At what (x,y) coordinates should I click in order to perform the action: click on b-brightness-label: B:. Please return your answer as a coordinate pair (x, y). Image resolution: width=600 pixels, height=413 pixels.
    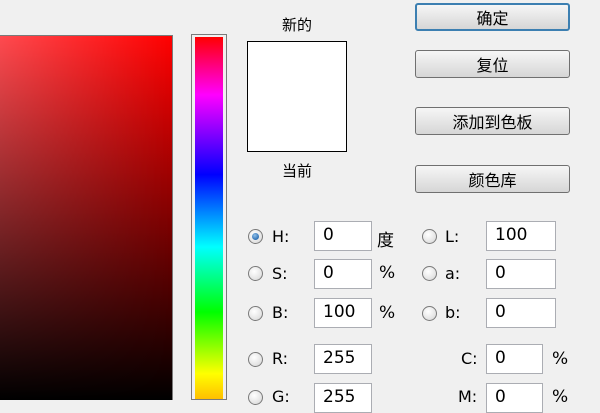
    Looking at the image, I should click on (280, 312).